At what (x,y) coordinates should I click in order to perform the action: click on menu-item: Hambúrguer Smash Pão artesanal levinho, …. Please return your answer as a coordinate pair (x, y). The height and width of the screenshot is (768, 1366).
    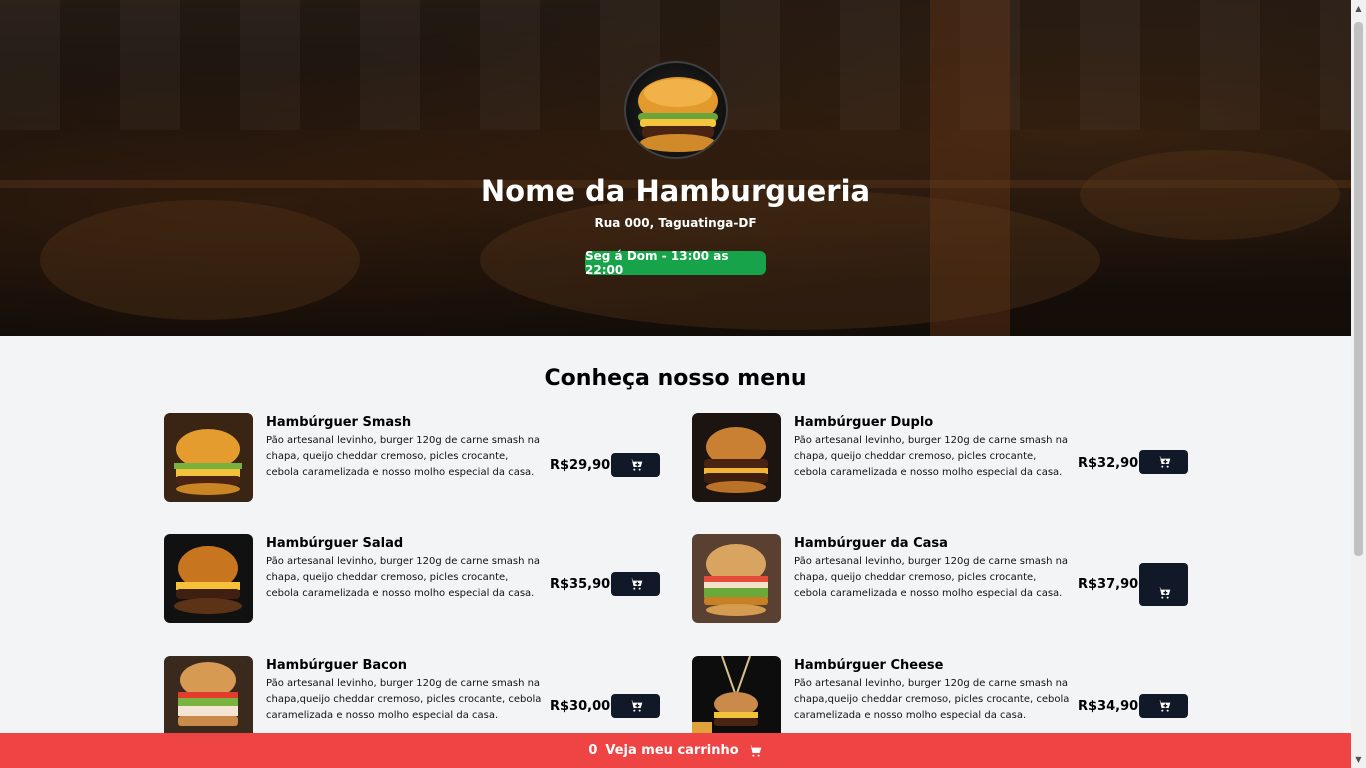
    Looking at the image, I should click on (412, 458).